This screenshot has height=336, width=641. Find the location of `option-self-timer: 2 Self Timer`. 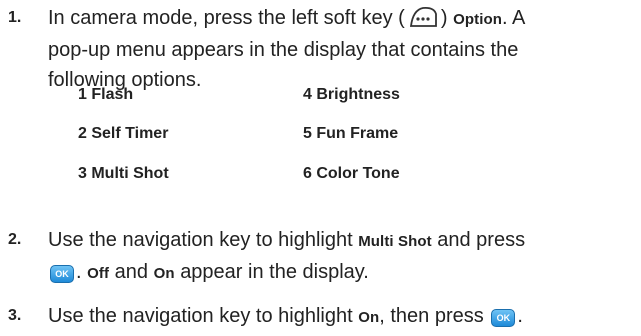

option-self-timer: 2 Self Timer is located at coordinates (123, 133).